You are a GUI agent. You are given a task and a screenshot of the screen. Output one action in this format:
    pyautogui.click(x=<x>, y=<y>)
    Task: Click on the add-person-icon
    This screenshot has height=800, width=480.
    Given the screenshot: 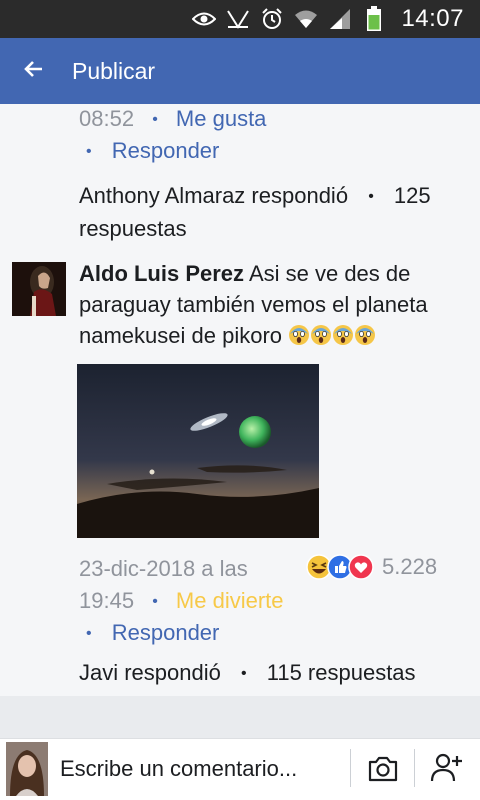 What is the action you would take?
    pyautogui.click(x=447, y=771)
    